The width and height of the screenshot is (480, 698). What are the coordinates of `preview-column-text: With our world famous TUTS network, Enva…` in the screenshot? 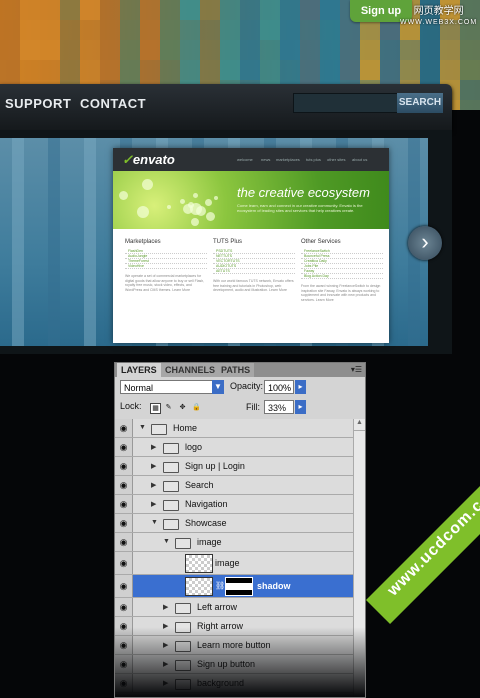 It's located at (253, 285).